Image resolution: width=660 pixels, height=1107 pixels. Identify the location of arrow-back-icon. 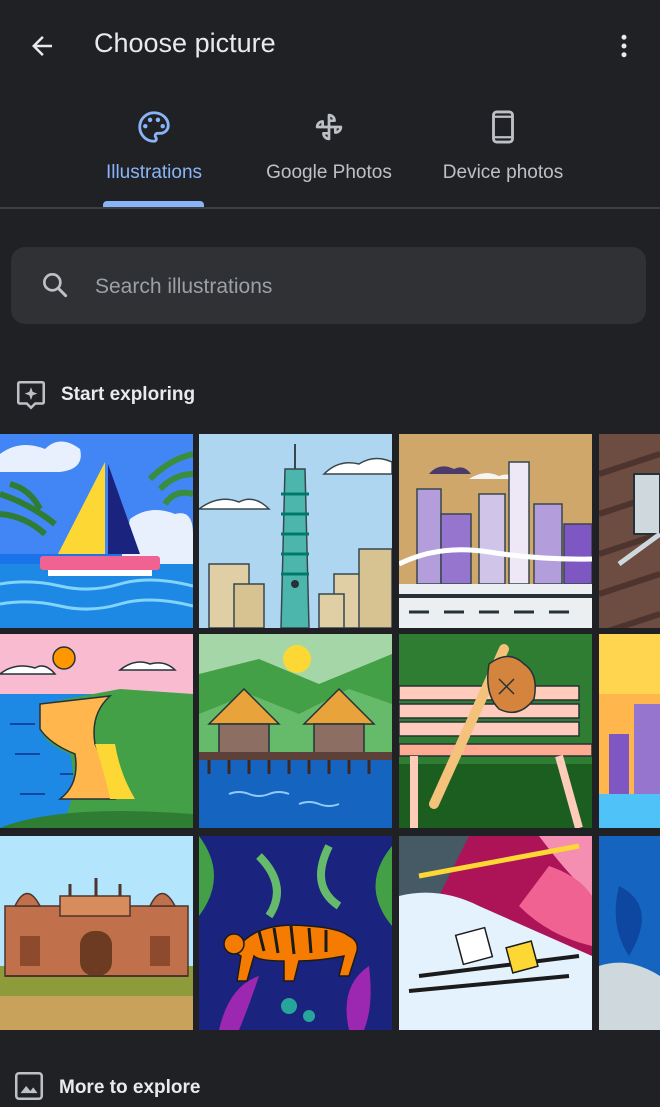
(42, 46).